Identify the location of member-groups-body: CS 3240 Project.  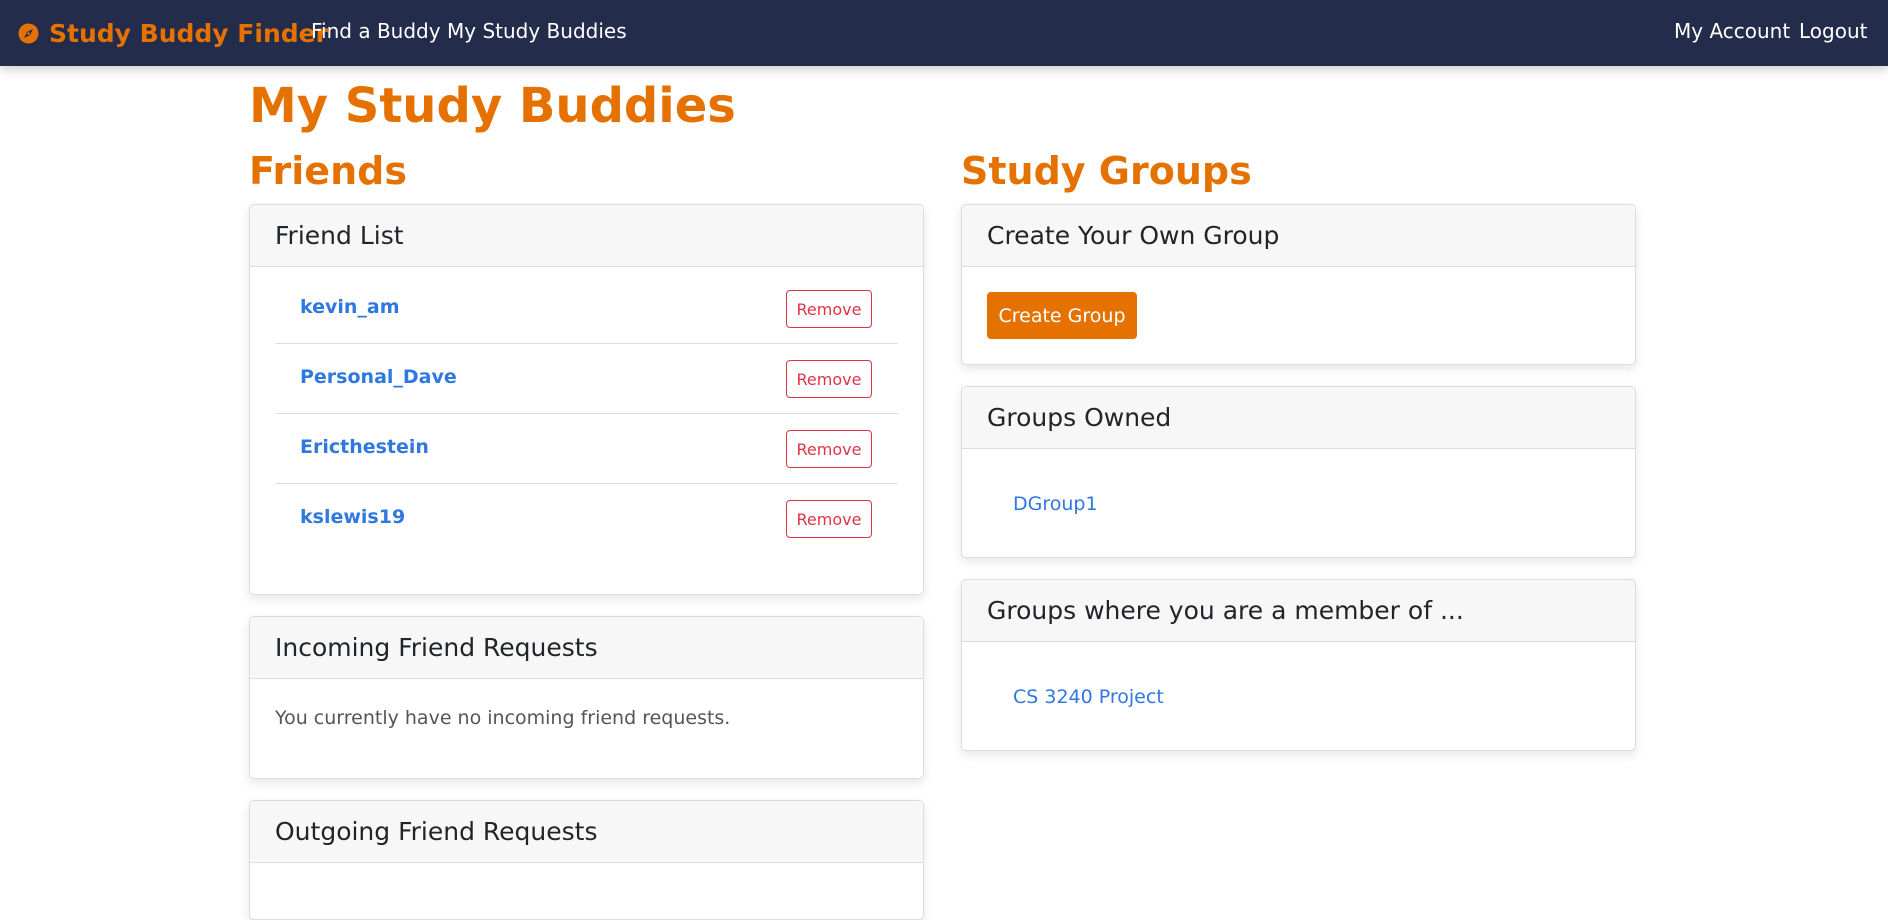
(1298, 696).